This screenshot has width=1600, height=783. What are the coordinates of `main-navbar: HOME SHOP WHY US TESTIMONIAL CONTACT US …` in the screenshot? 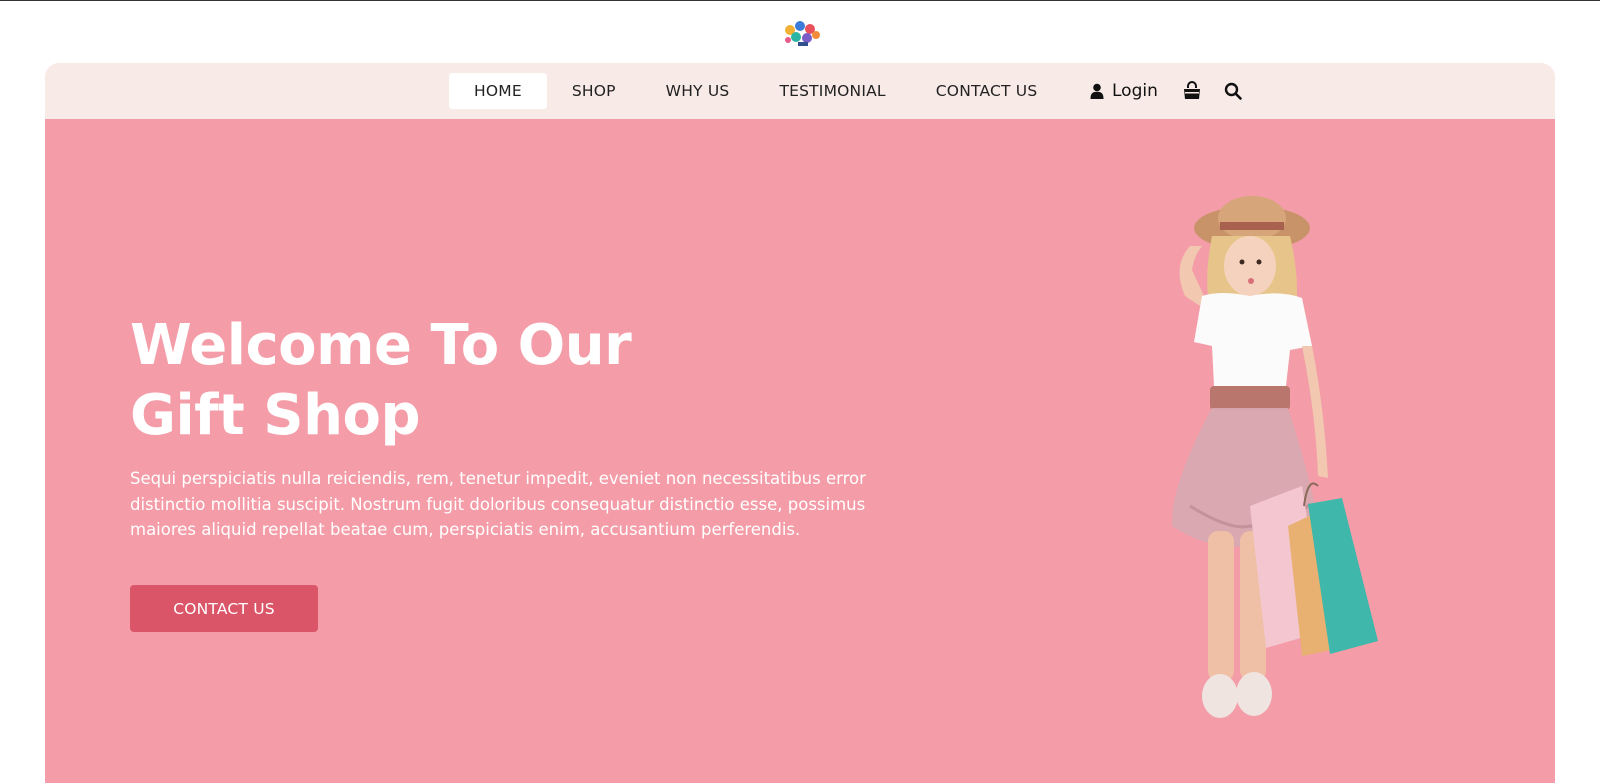 It's located at (800, 91).